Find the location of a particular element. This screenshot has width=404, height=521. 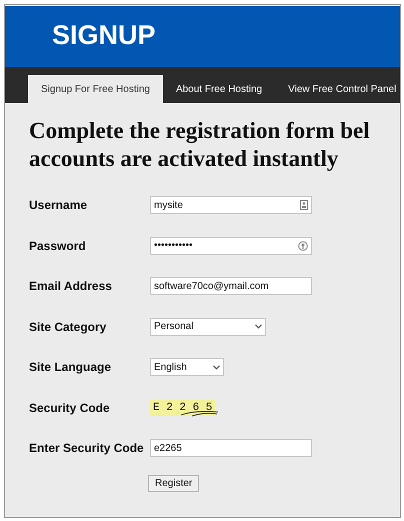

input-field: mysite is located at coordinates (231, 205).